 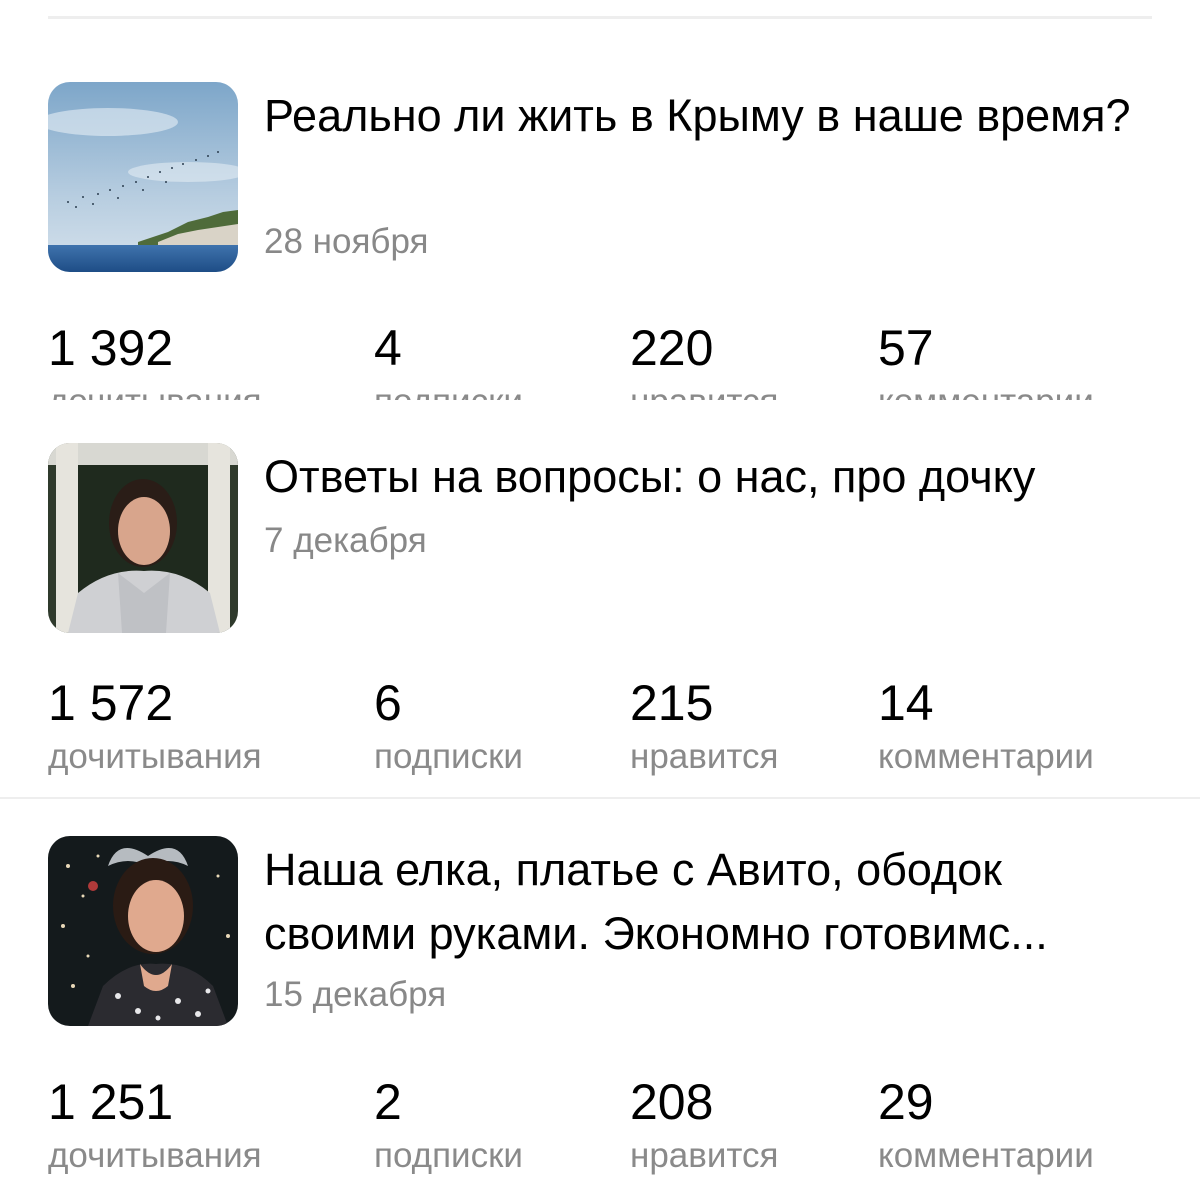 I want to click on stat-value: 208, so click(x=672, y=1102).